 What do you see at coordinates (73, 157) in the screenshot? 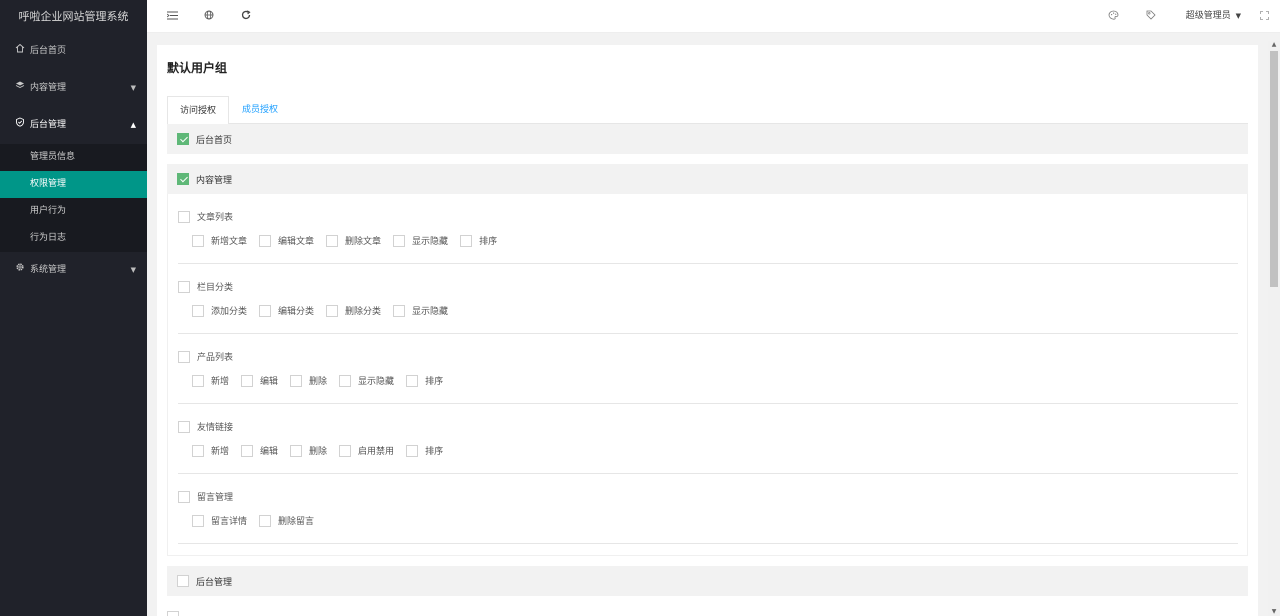
I see `submenu-item-admin-info: 管理员信息` at bounding box center [73, 157].